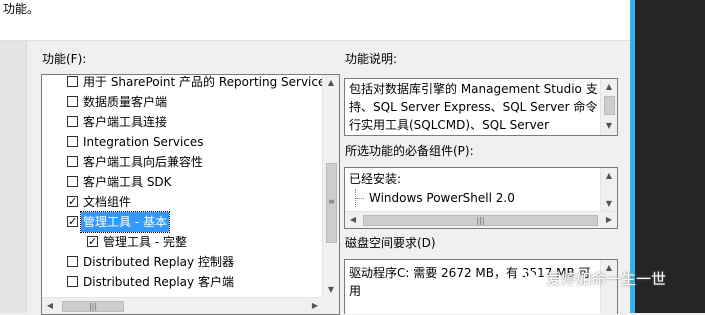 This screenshot has width=705, height=315. Describe the element at coordinates (442, 198) in the screenshot. I see `prereq-item: Windows PowerShell 2.0` at that location.